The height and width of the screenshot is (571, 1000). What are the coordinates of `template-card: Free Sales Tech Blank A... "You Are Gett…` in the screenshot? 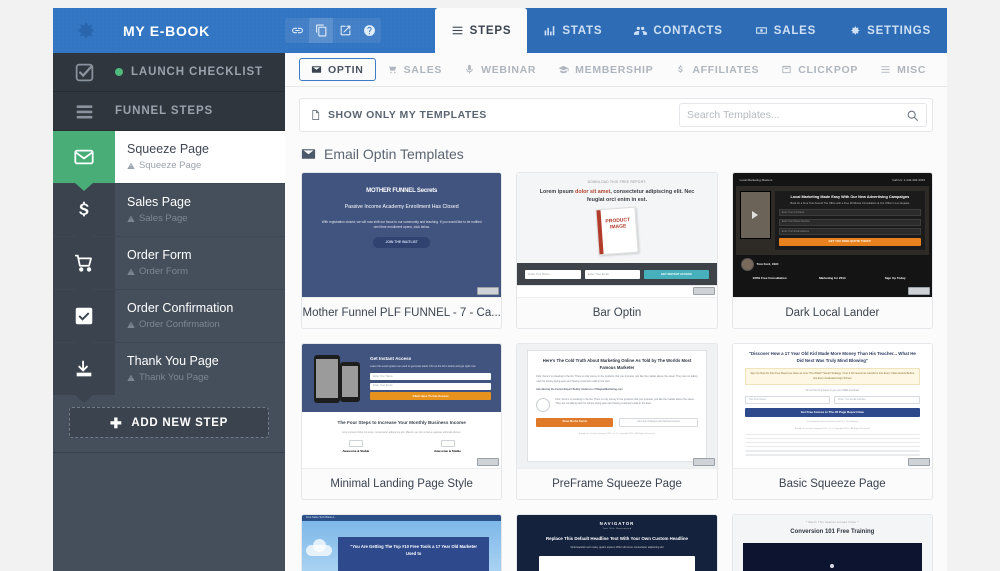 It's located at (402, 542).